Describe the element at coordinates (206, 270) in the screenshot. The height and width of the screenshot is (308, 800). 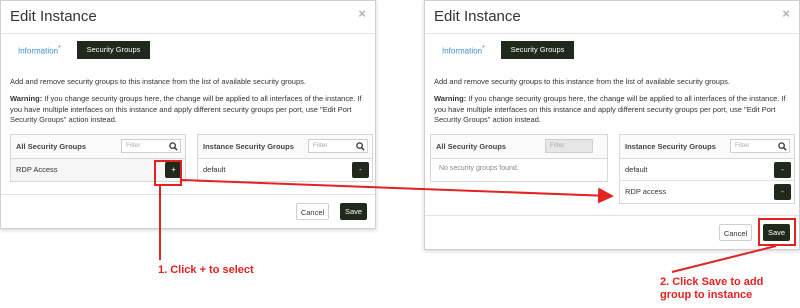
I see `step1-annotation: 1. Click + to select` at that location.